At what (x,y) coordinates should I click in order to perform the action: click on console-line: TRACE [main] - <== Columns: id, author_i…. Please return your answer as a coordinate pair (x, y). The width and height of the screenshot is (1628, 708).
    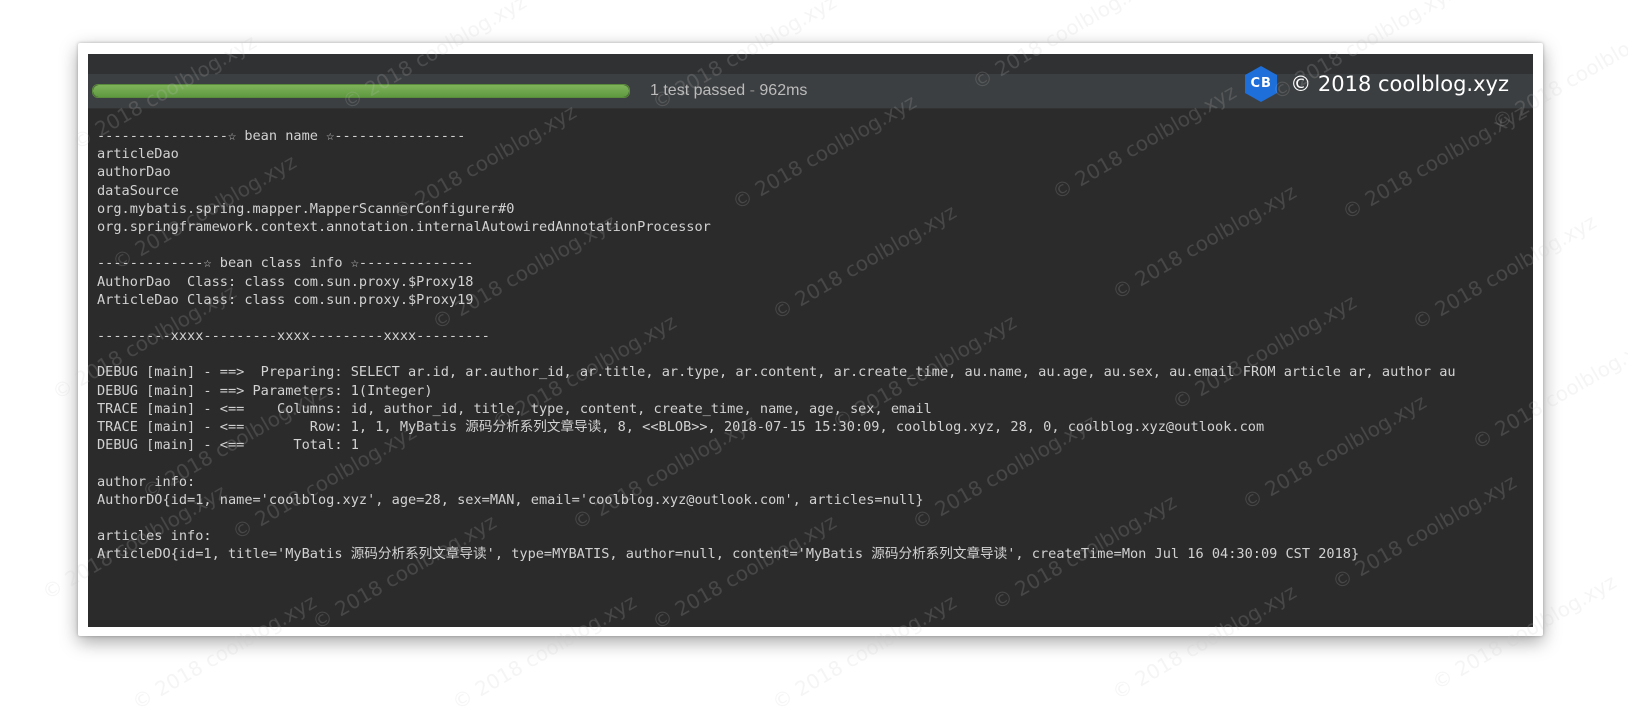
    Looking at the image, I should click on (514, 408).